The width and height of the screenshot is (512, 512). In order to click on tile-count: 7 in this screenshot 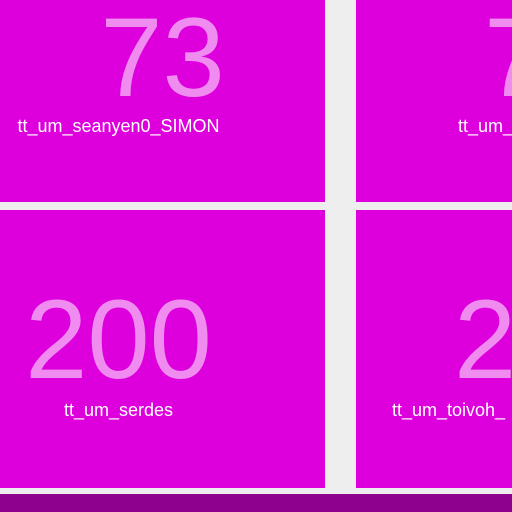, I will do `click(498, 58)`.